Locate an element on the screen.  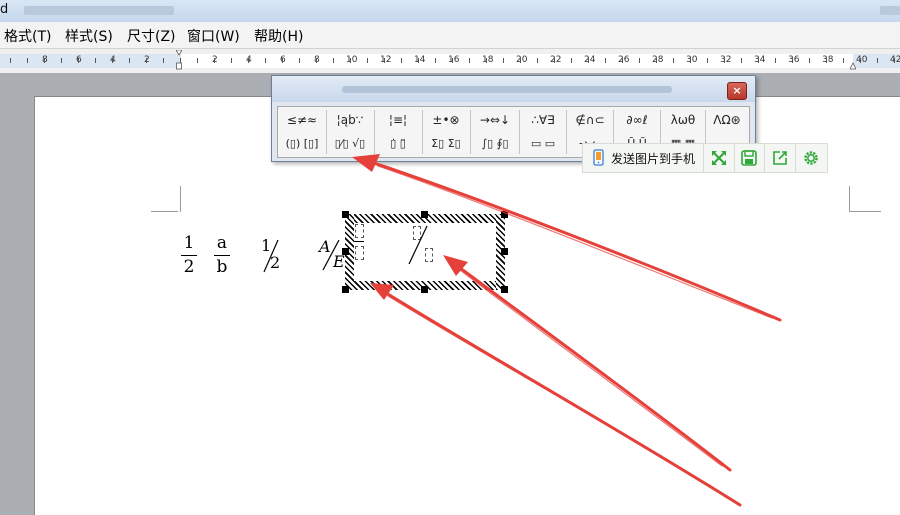
menu-size: 尺寸(Z) is located at coordinates (151, 36).